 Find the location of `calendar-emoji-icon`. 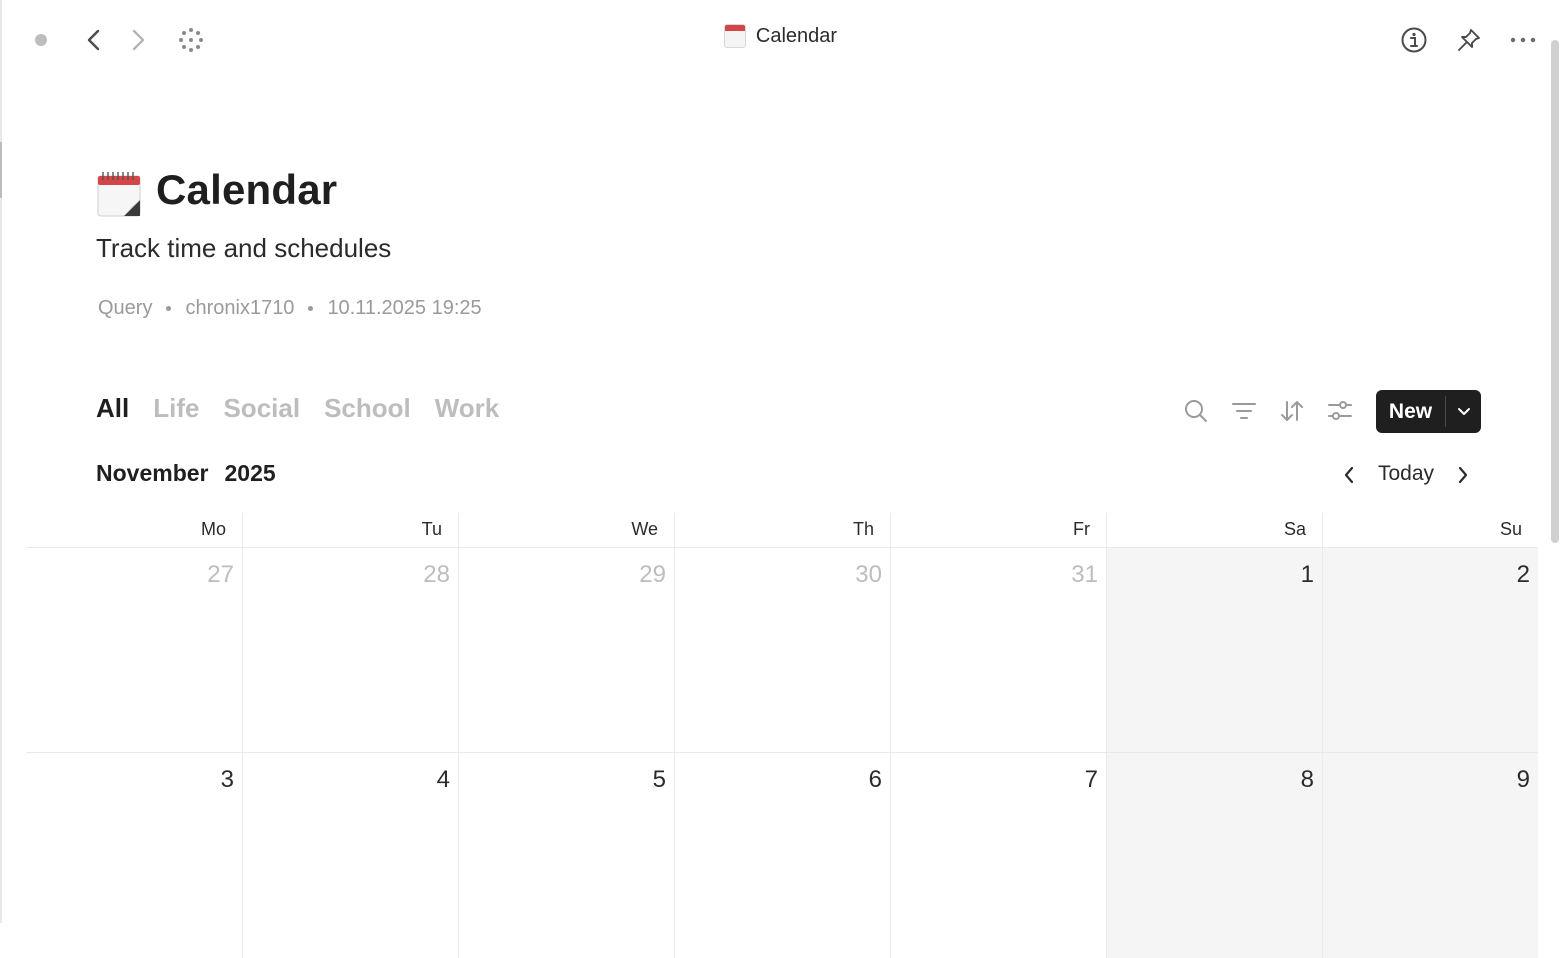

calendar-emoji-icon is located at coordinates (734, 36).